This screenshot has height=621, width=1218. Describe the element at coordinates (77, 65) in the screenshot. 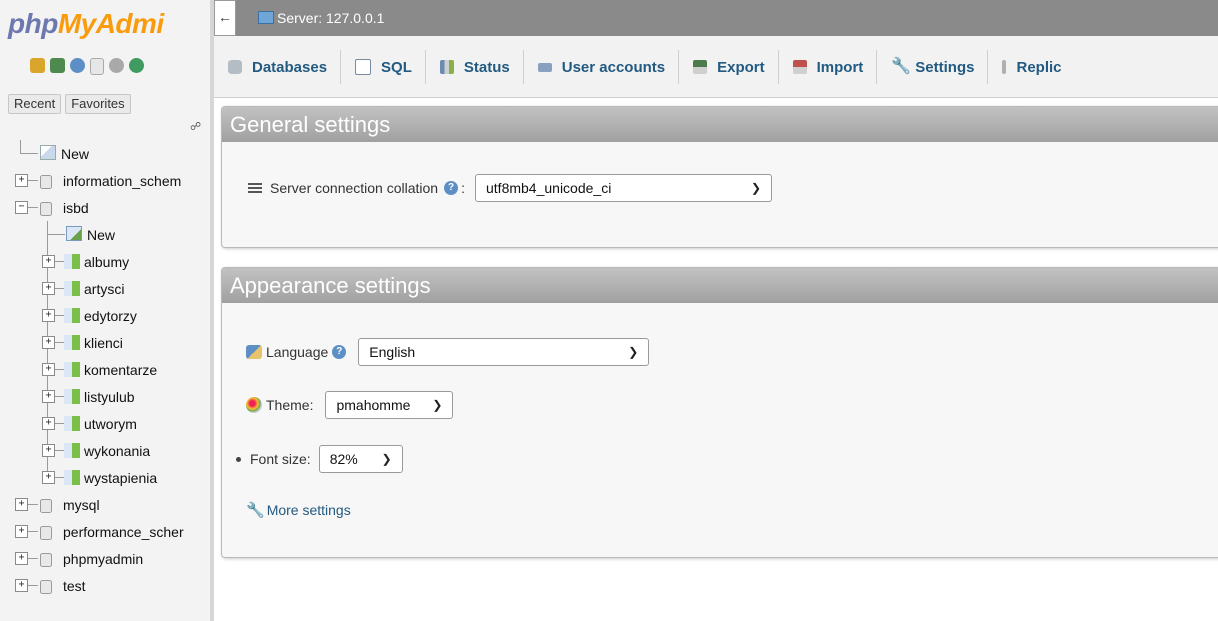

I see `help-icon` at that location.